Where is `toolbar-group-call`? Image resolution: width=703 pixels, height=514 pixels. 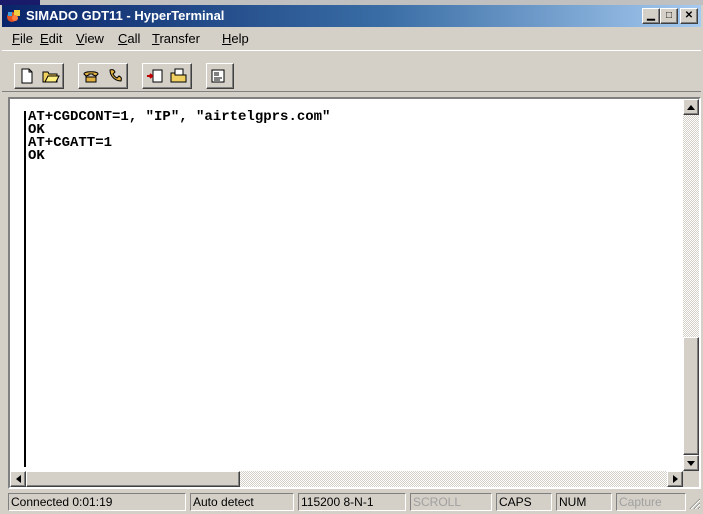
toolbar-group-call is located at coordinates (103, 76).